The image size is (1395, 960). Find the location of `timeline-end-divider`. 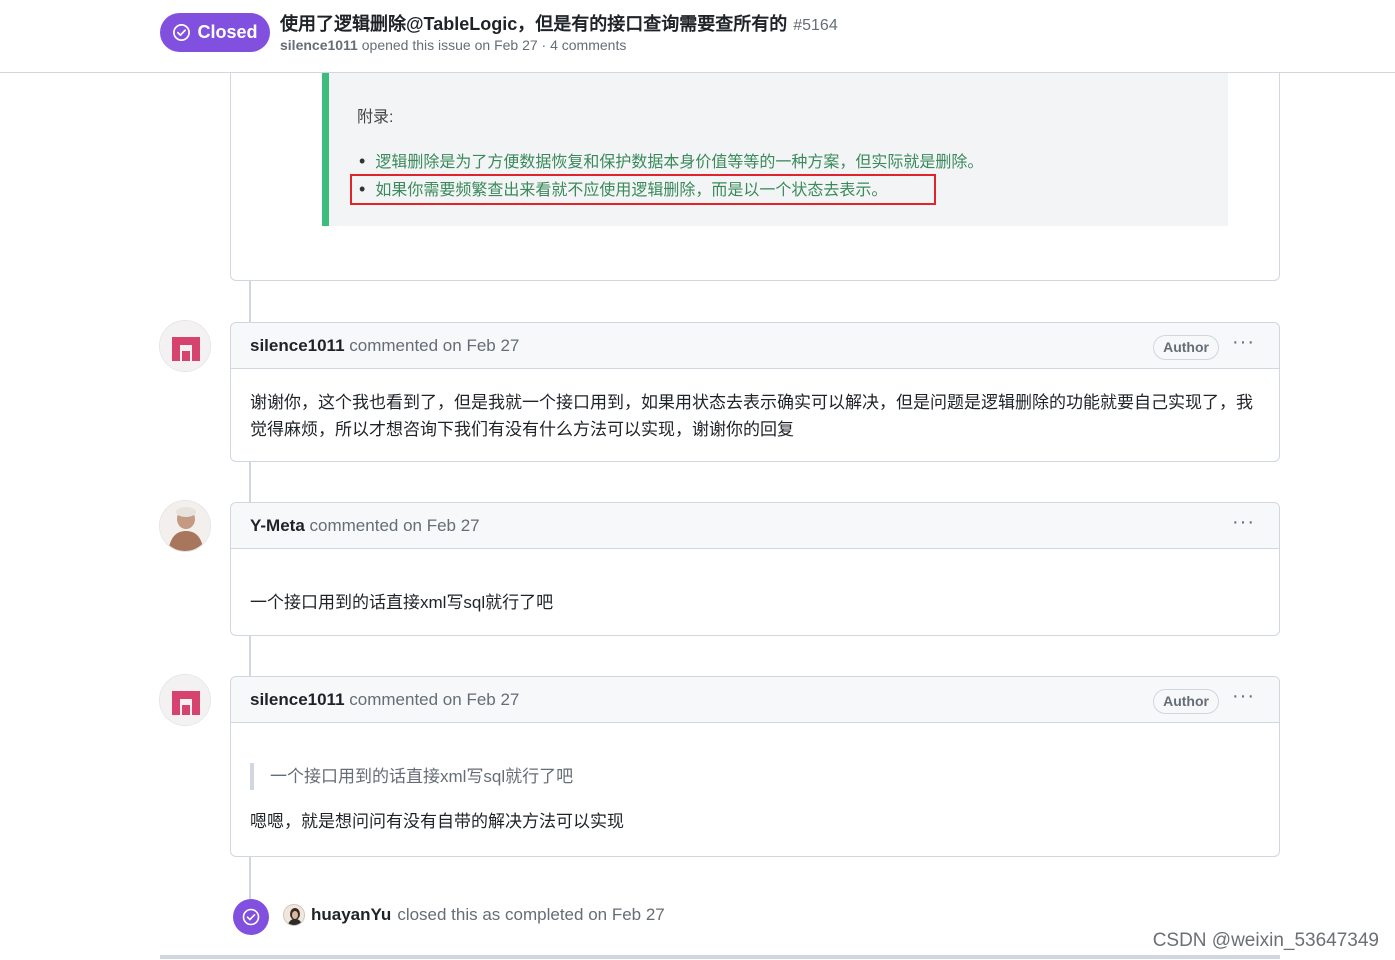

timeline-end-divider is located at coordinates (720, 957).